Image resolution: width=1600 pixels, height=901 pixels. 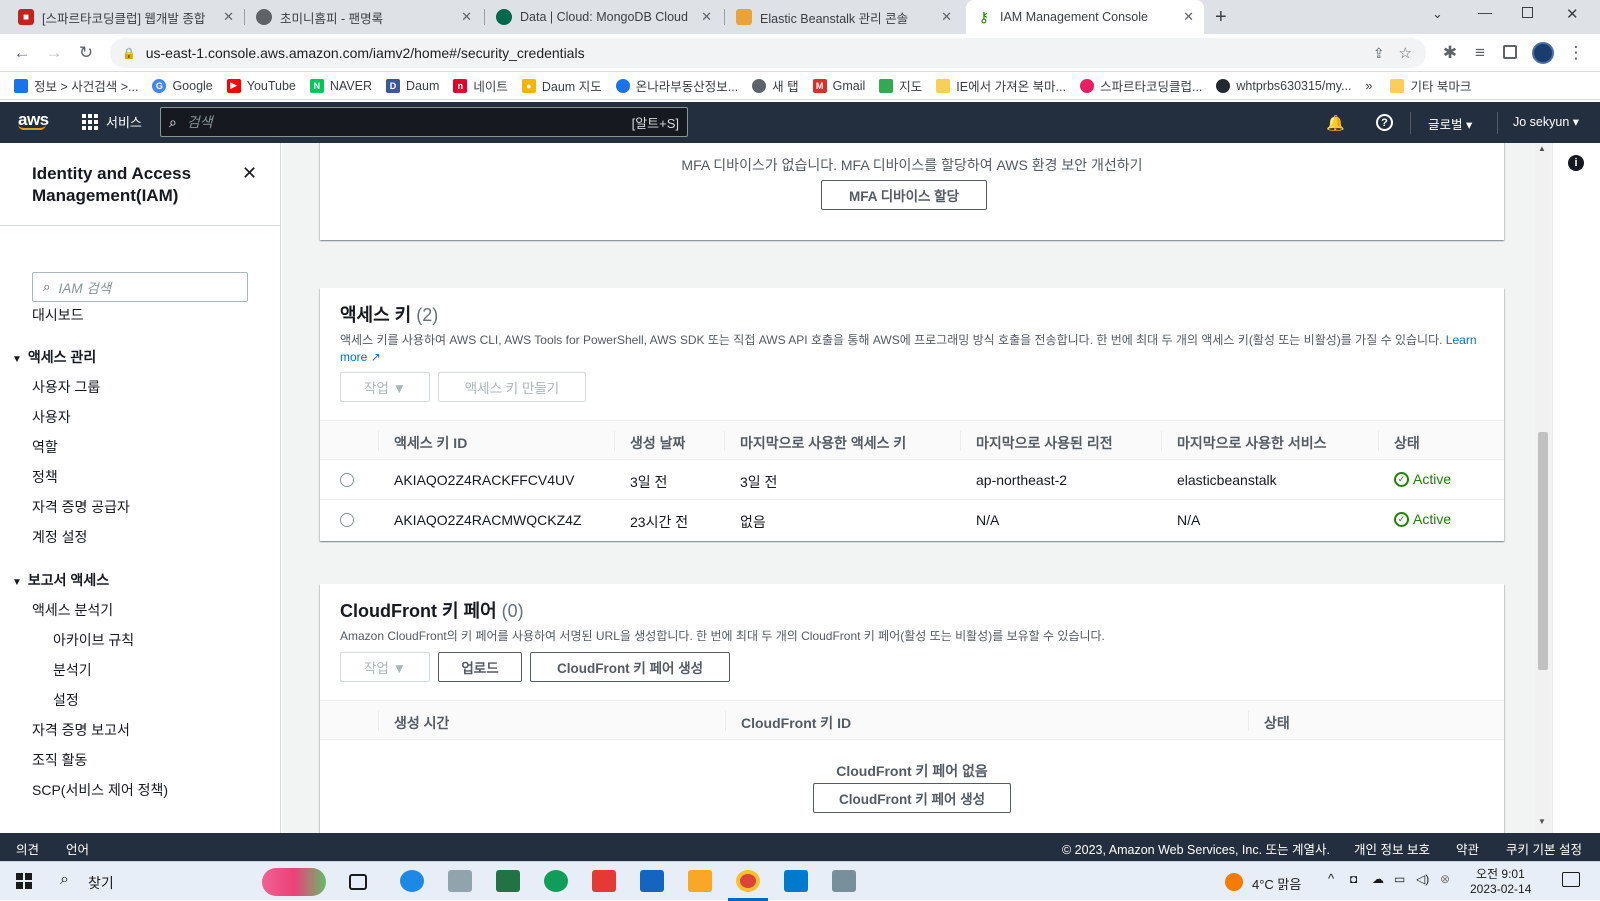 I want to click on assign-mfa-button: MFA 디바이스 할당, so click(x=904, y=195).